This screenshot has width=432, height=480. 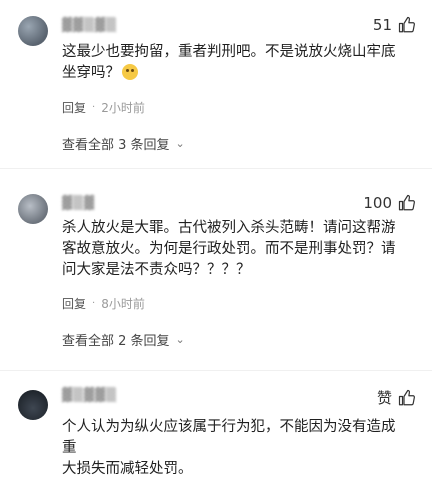 I want to click on comment-meta: 回复 · 2小时前, so click(x=103, y=107).